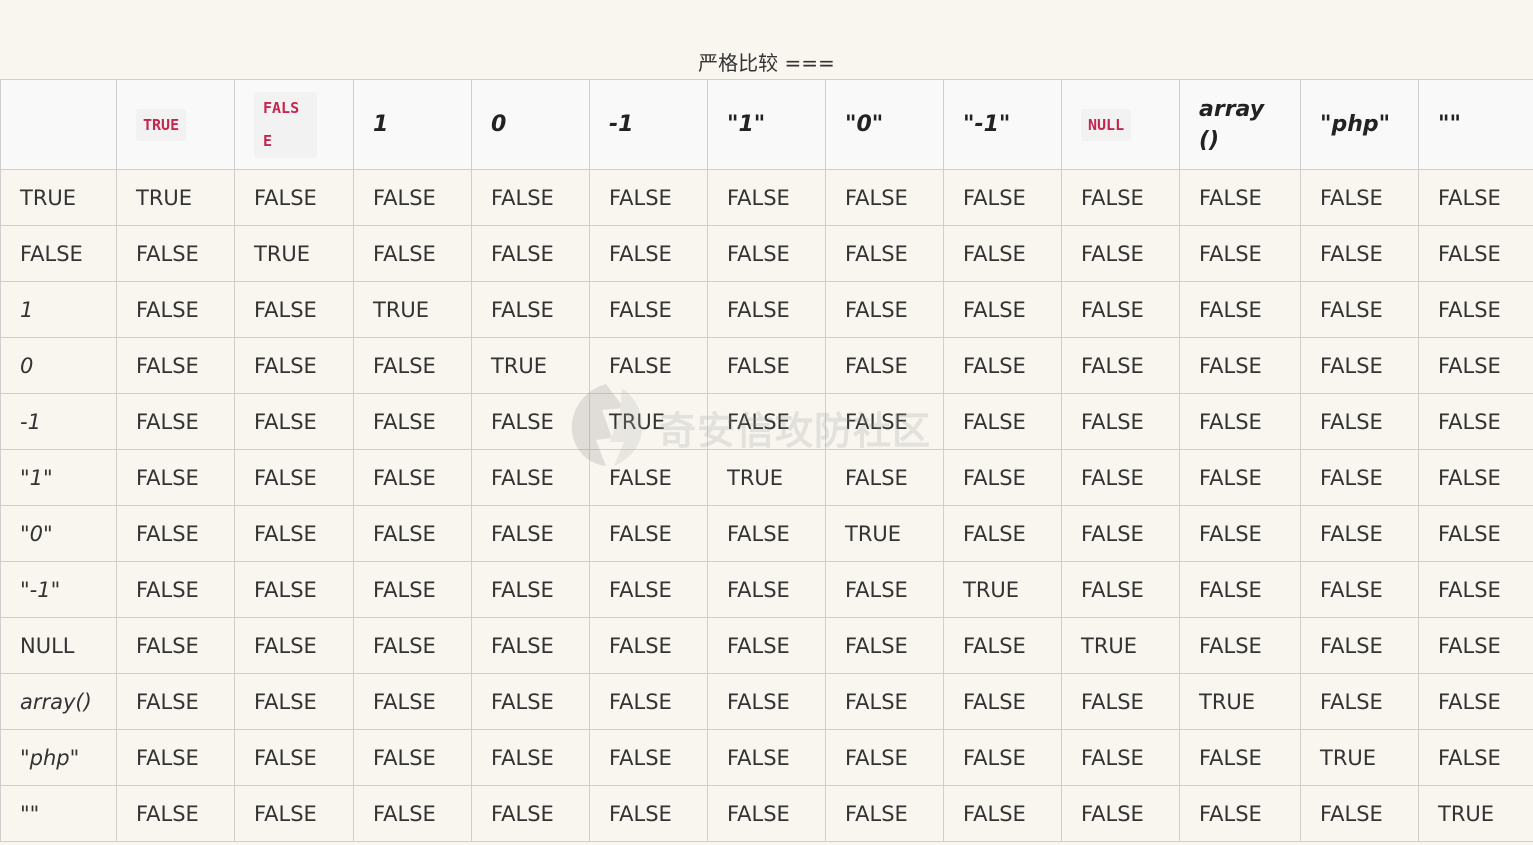 The width and height of the screenshot is (1533, 845). I want to click on row-header-cell: "-1", so click(58, 589).